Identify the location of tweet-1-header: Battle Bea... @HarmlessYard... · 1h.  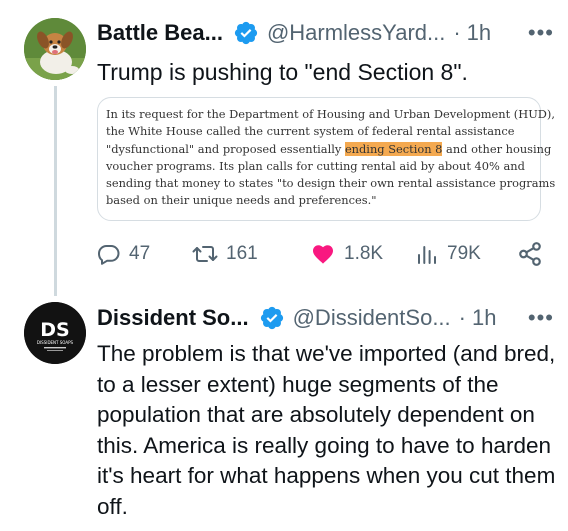
(294, 33).